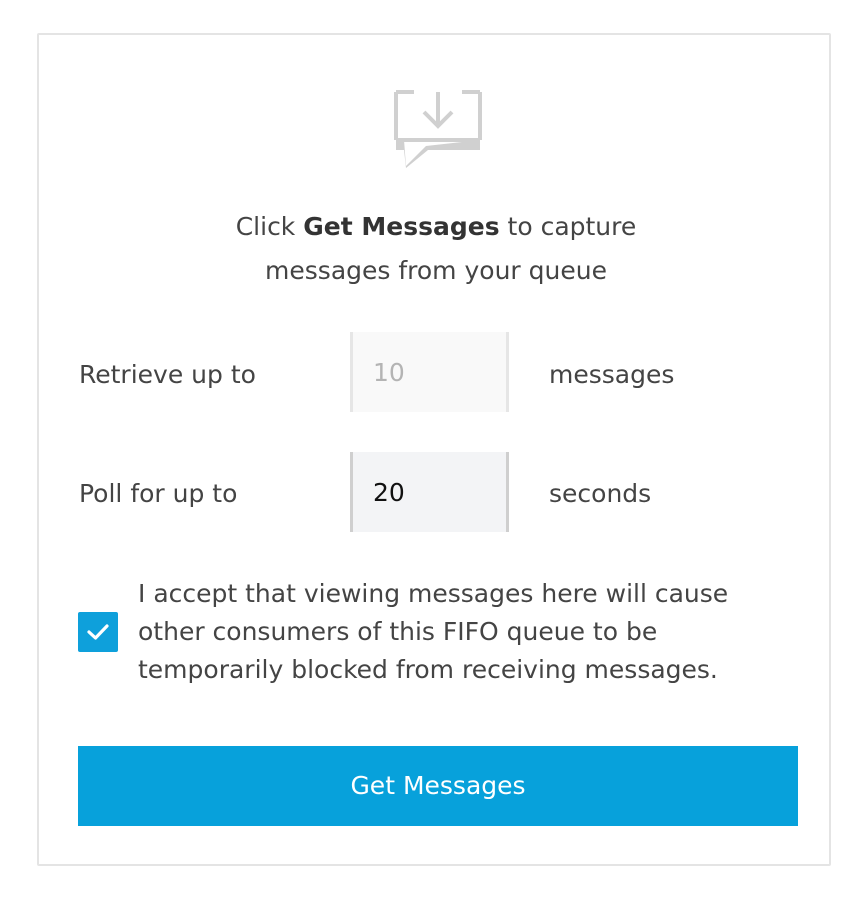 This screenshot has width=866, height=902. I want to click on retrieve-label: Retrieve up to, so click(167, 374).